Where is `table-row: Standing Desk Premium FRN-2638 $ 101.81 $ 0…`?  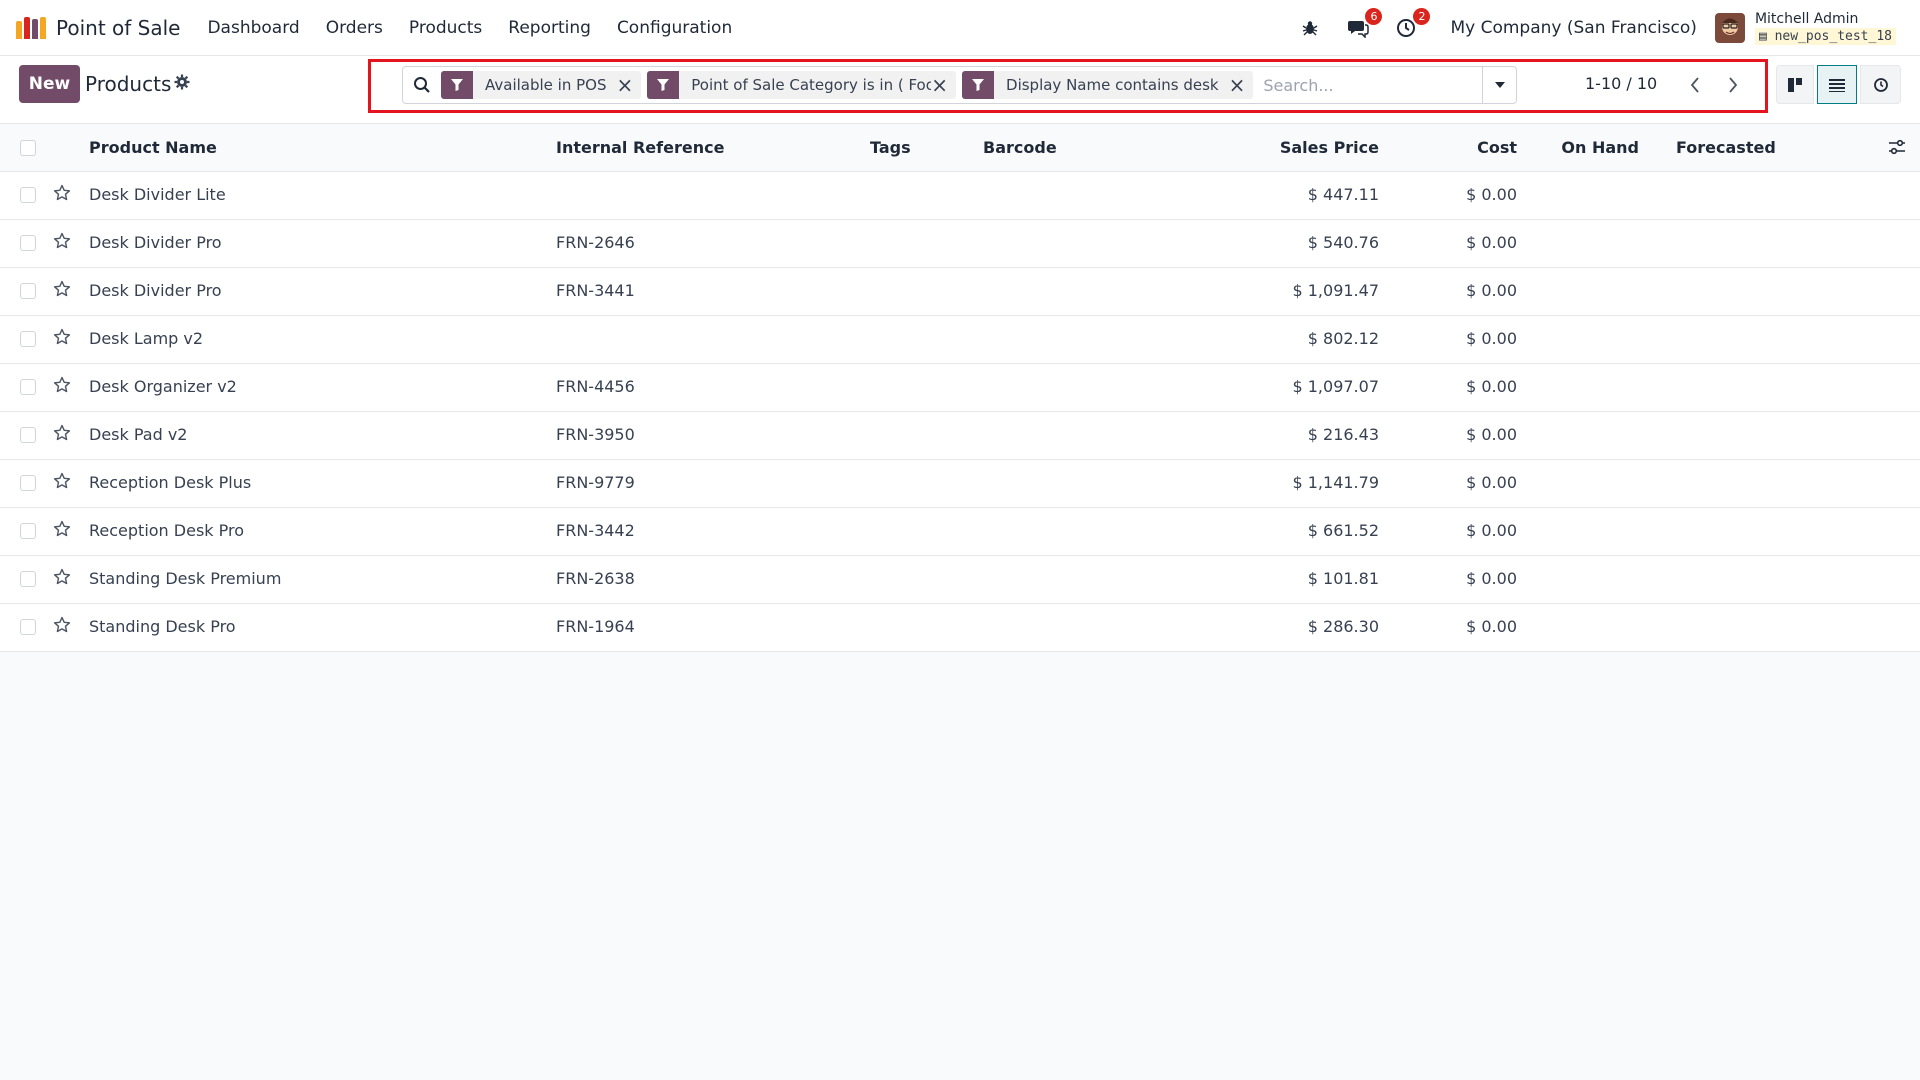 table-row: Standing Desk Premium FRN-2638 $ 101.81 $ 0… is located at coordinates (960, 580).